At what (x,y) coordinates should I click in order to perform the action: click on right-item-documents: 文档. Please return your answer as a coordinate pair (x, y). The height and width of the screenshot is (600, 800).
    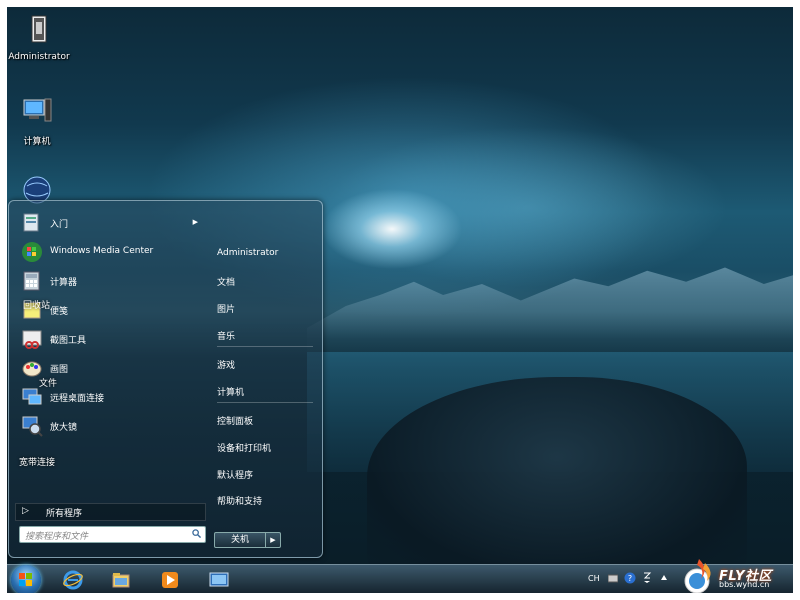
    Looking at the image, I should click on (226, 281).